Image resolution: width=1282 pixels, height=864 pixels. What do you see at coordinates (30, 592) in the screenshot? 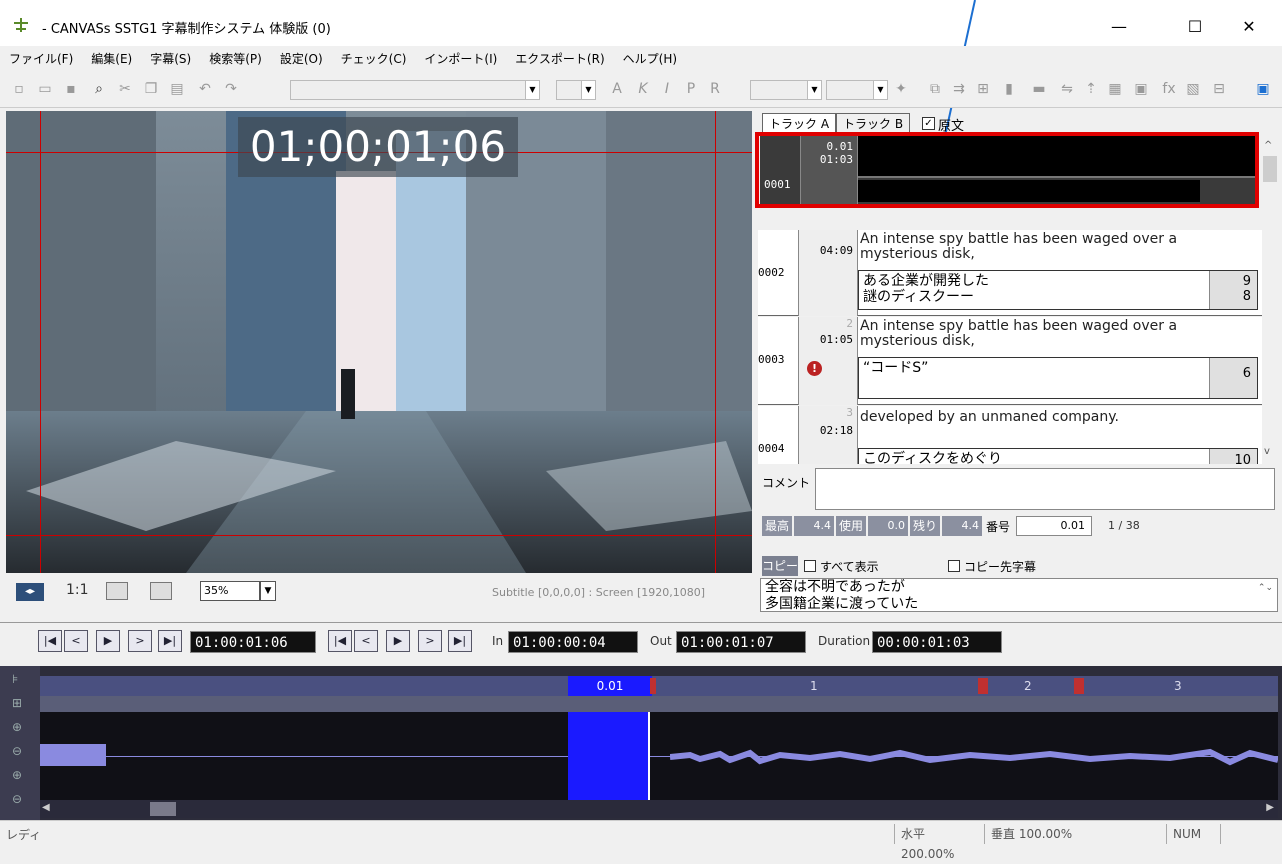
I see `fit-icon: ◂▸` at bounding box center [30, 592].